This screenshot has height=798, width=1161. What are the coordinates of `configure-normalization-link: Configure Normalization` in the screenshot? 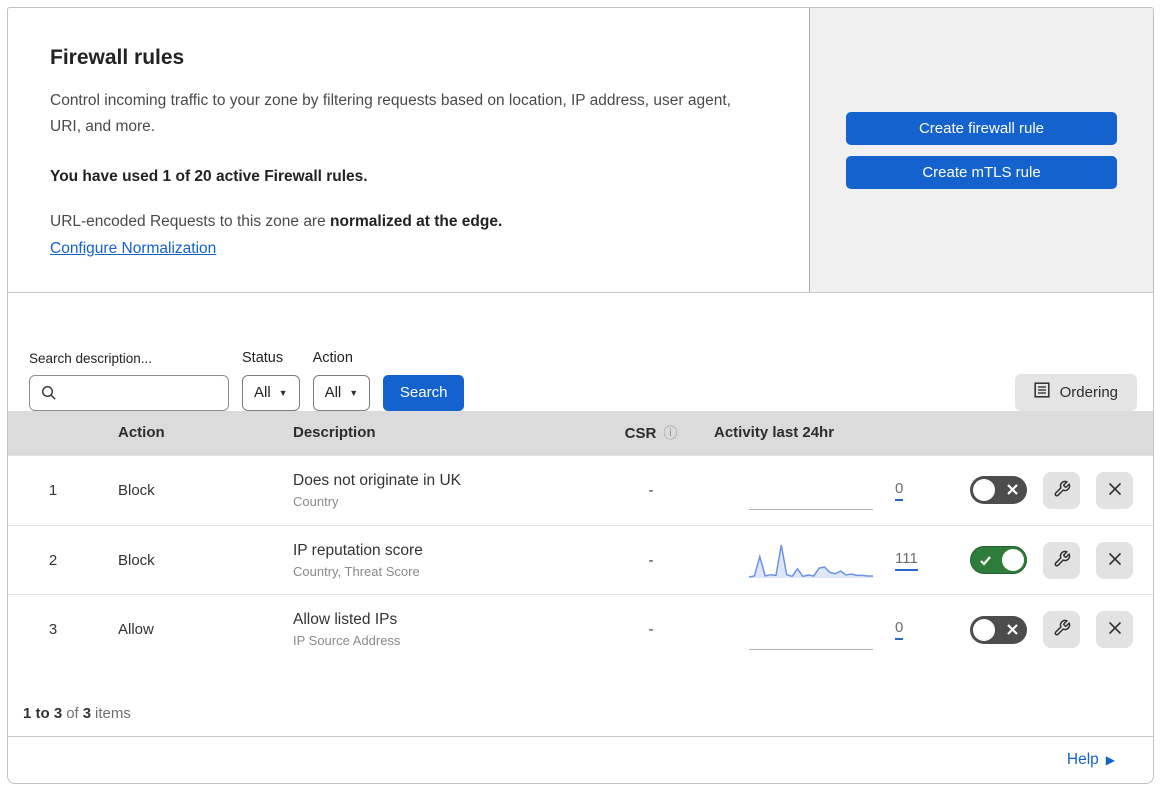 It's located at (133, 249).